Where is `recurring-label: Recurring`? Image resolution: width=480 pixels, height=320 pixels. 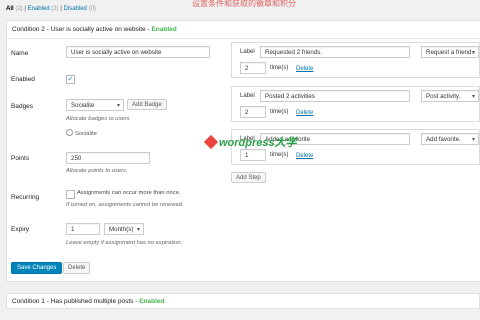 recurring-label: Recurring is located at coordinates (25, 197).